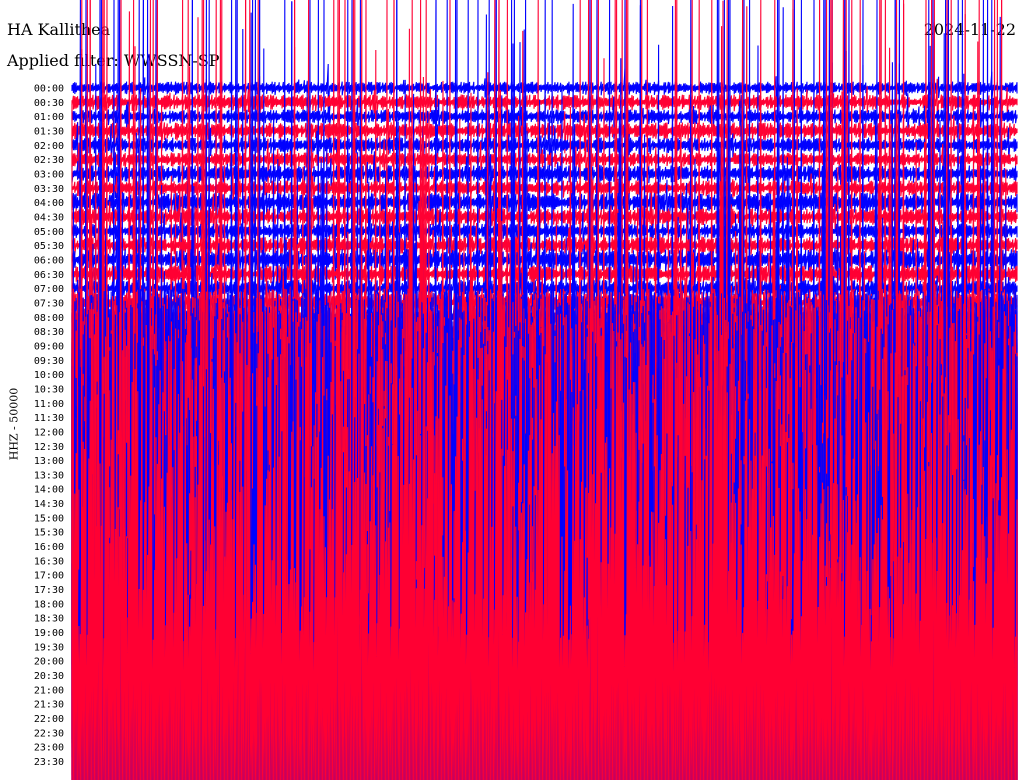 The height and width of the screenshot is (780, 1024). Describe the element at coordinates (49, 762) in the screenshot. I see `time-tick-label: 23:30` at that location.